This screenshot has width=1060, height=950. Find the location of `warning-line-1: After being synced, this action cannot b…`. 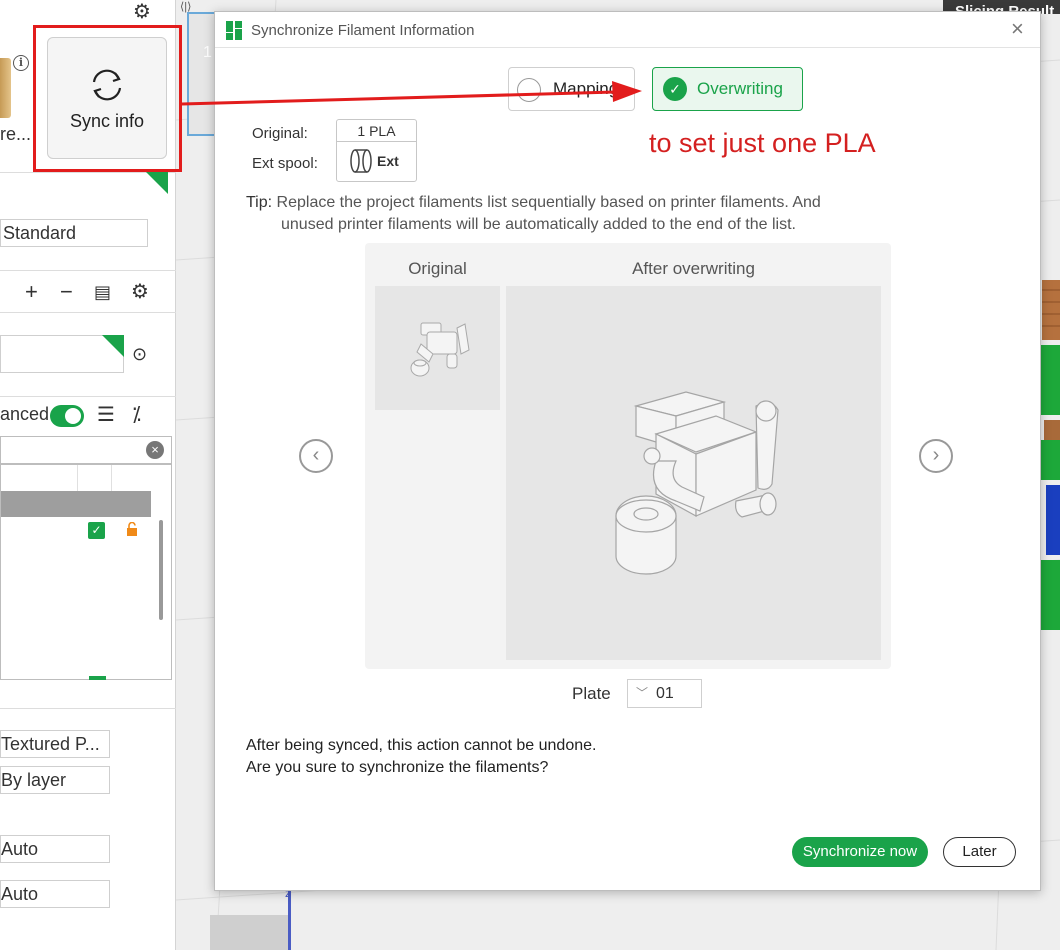

warning-line-1: After being synced, this action cannot b… is located at coordinates (421, 745).